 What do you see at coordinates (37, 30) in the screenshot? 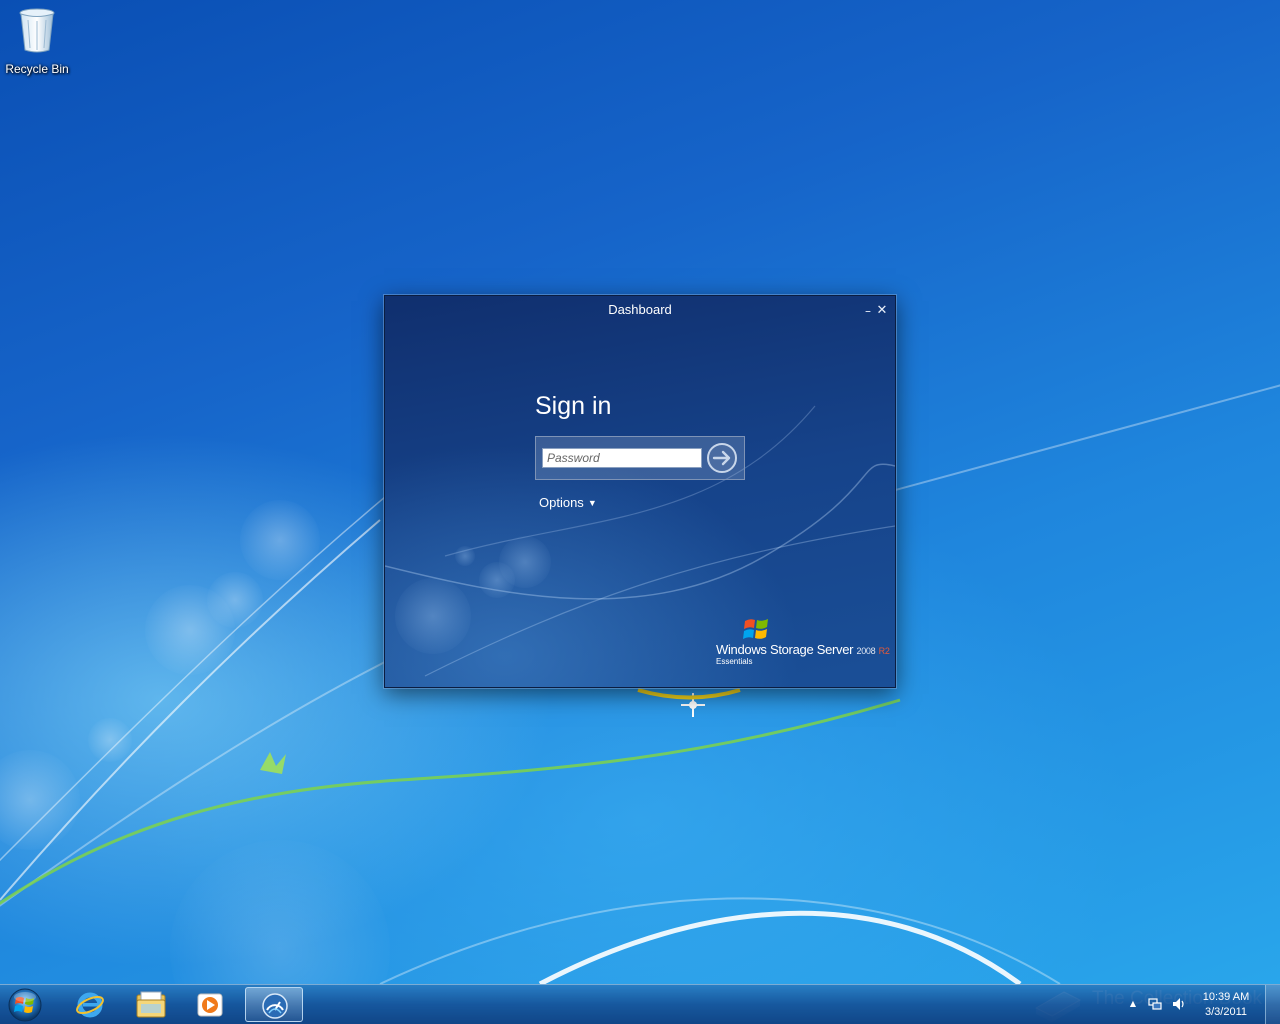
I see `recycle-bin-icon` at bounding box center [37, 30].